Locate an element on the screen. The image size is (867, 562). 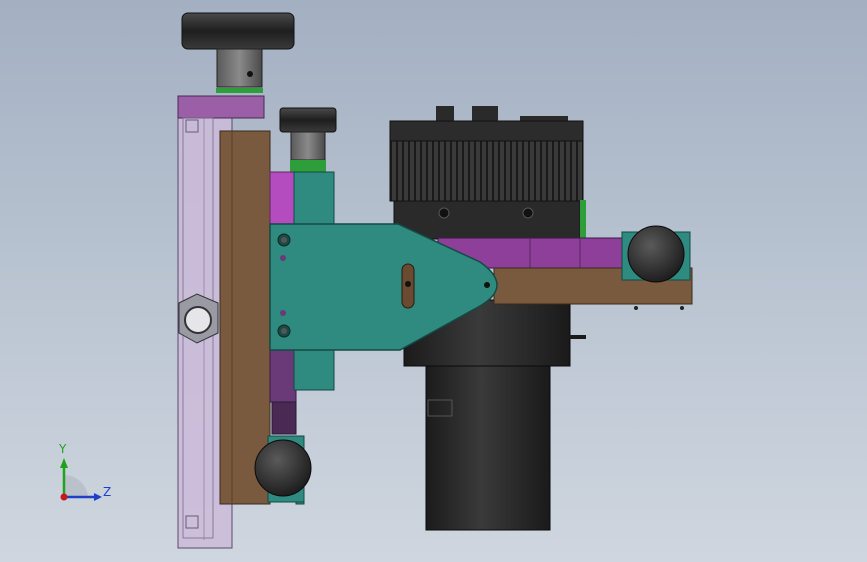
orientation-triad is located at coordinates (81, 479).